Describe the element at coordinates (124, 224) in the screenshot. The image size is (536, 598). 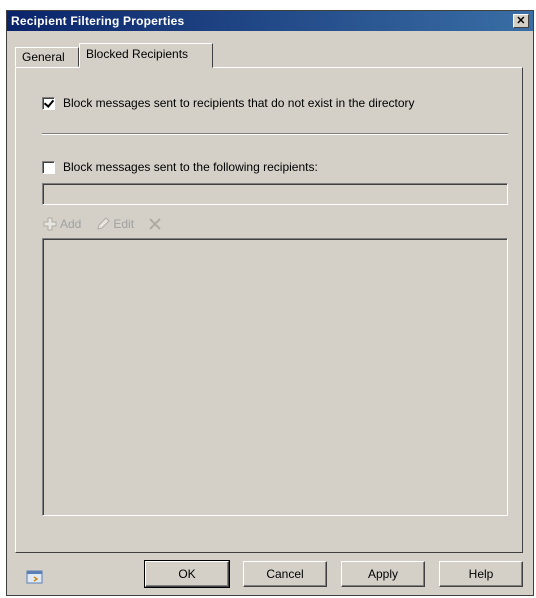
I see `edit-label: Edit` at that location.